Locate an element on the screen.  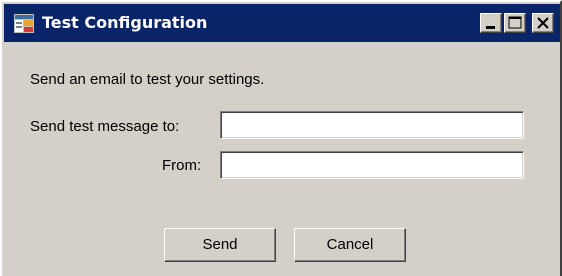
from-label: From: is located at coordinates (182, 165).